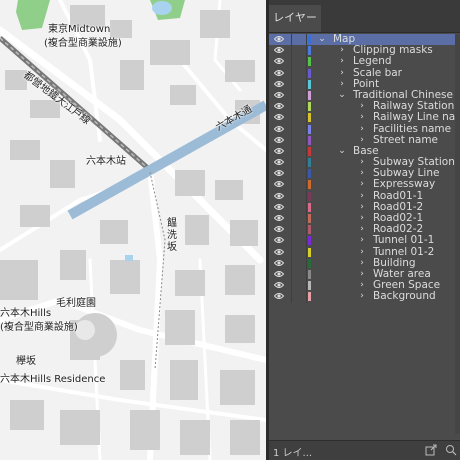 Image resolution: width=460 pixels, height=460 pixels. I want to click on layer-row: › Expressway, so click(364, 184).